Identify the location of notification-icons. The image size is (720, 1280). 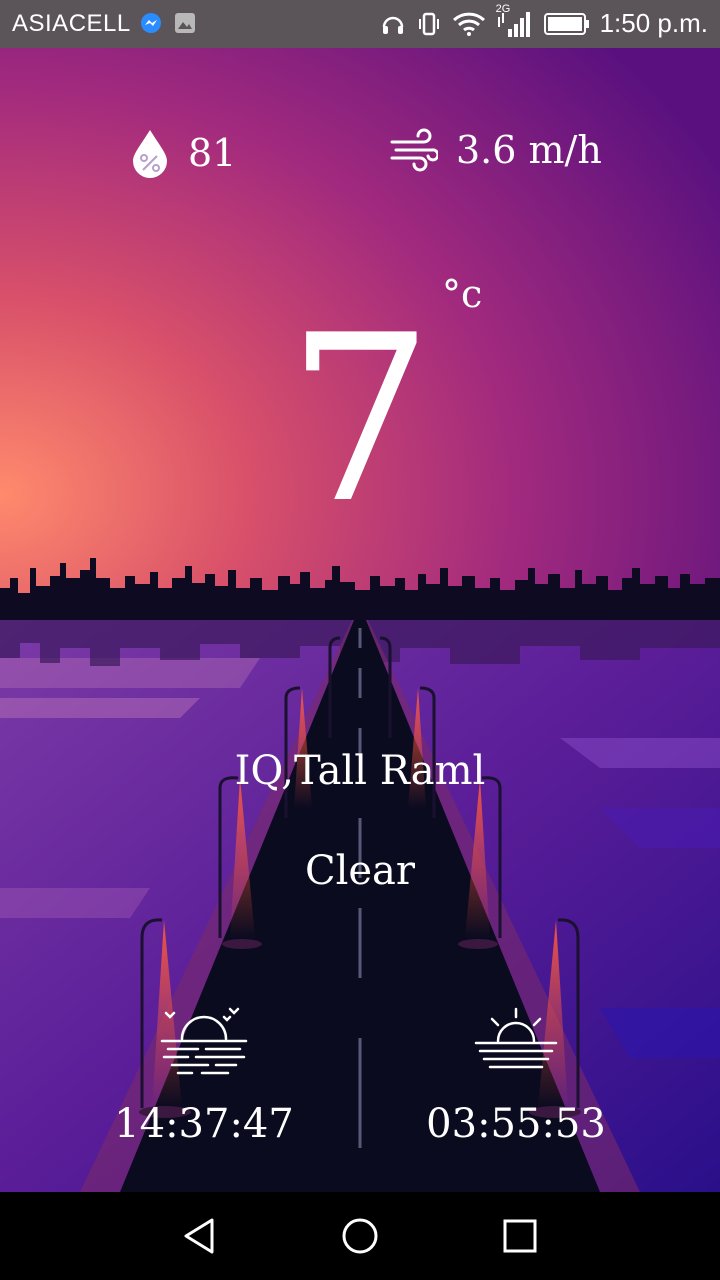
(168, 23).